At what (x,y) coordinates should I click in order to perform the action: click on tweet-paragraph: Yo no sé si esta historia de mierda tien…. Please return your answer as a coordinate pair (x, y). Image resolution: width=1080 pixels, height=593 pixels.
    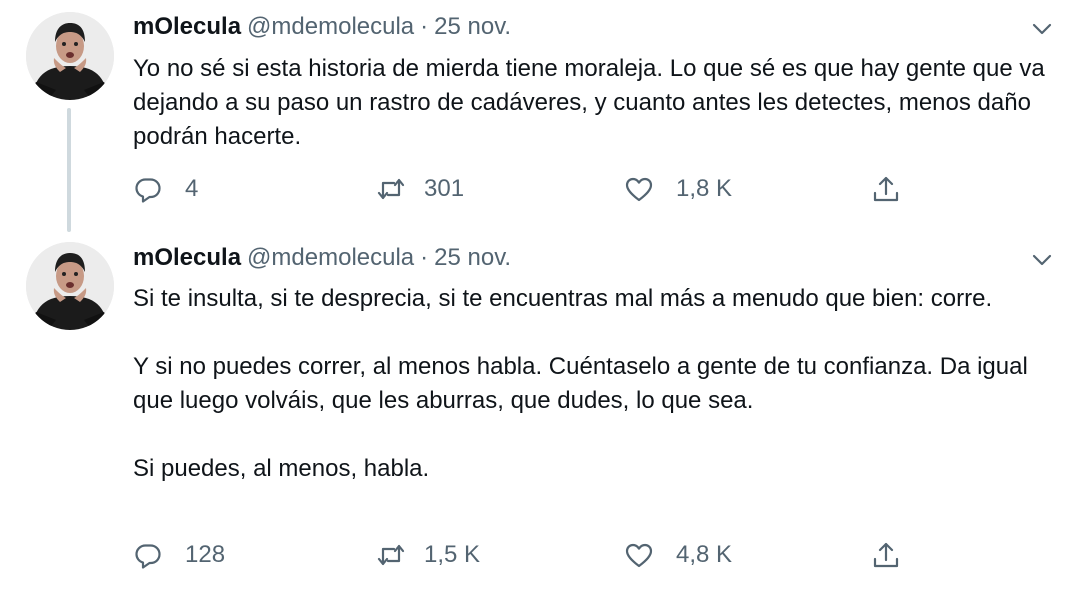
    Looking at the image, I should click on (589, 102).